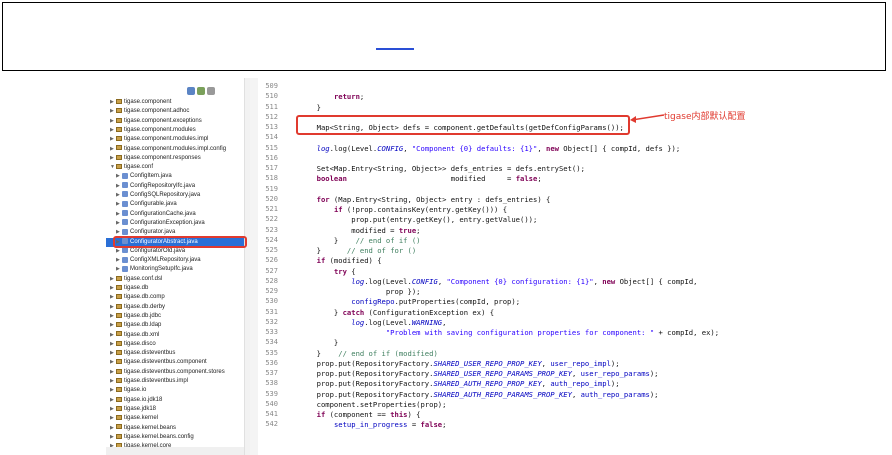 This screenshot has width=892, height=455. What do you see at coordinates (351, 414) in the screenshot?
I see `code-line: if (component == this) {` at bounding box center [351, 414].